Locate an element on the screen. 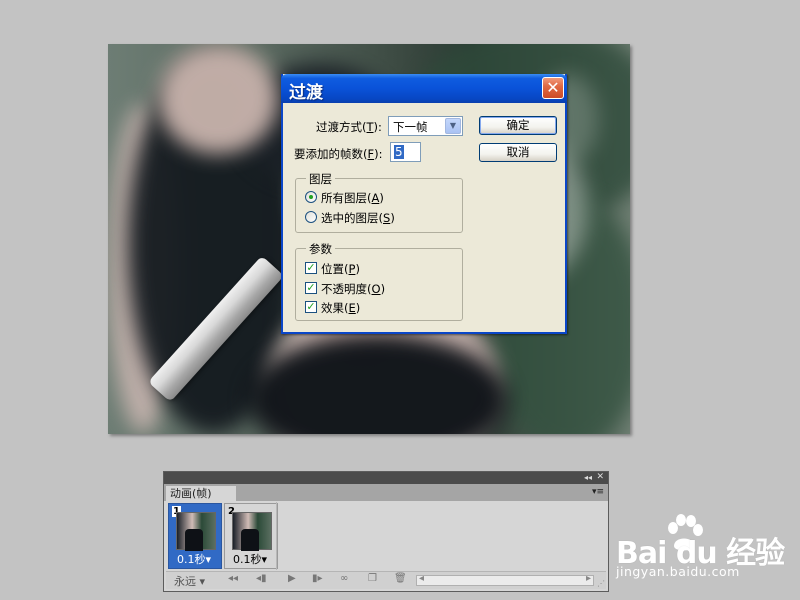 This screenshot has height=600, width=800. opacity-checkbox: ✓ is located at coordinates (311, 288).